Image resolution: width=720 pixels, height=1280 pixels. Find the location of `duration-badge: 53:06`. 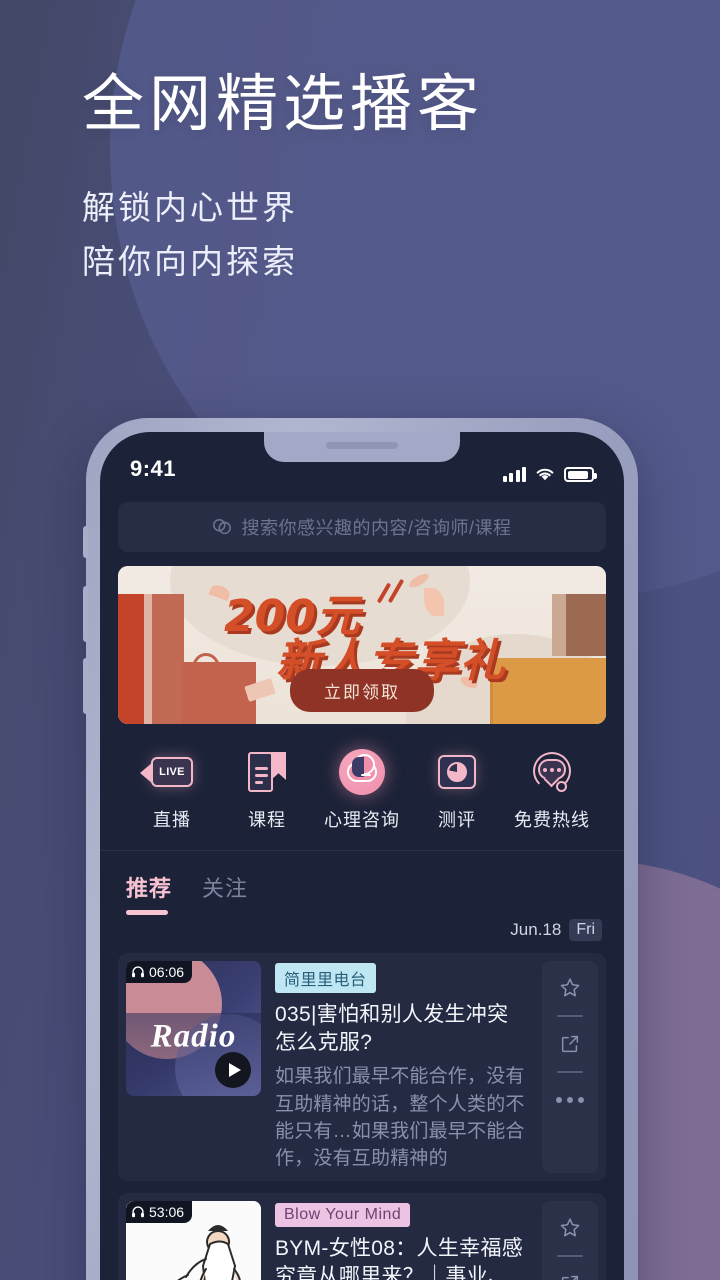

duration-badge: 53:06 is located at coordinates (159, 1211).